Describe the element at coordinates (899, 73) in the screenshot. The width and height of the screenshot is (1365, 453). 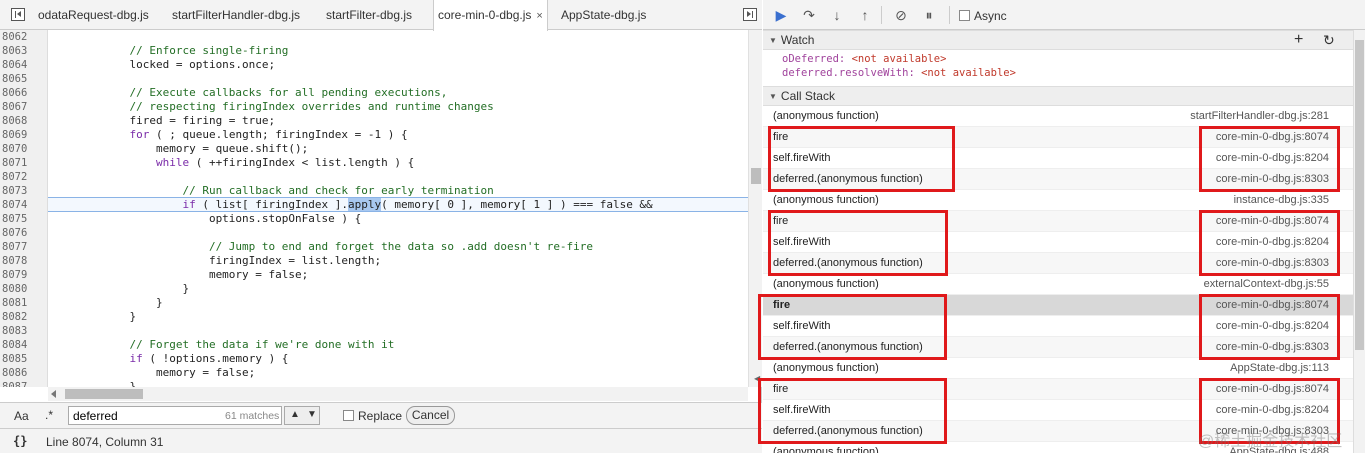
I see `watch-item: deferred.resolveWith: <not available>` at that location.